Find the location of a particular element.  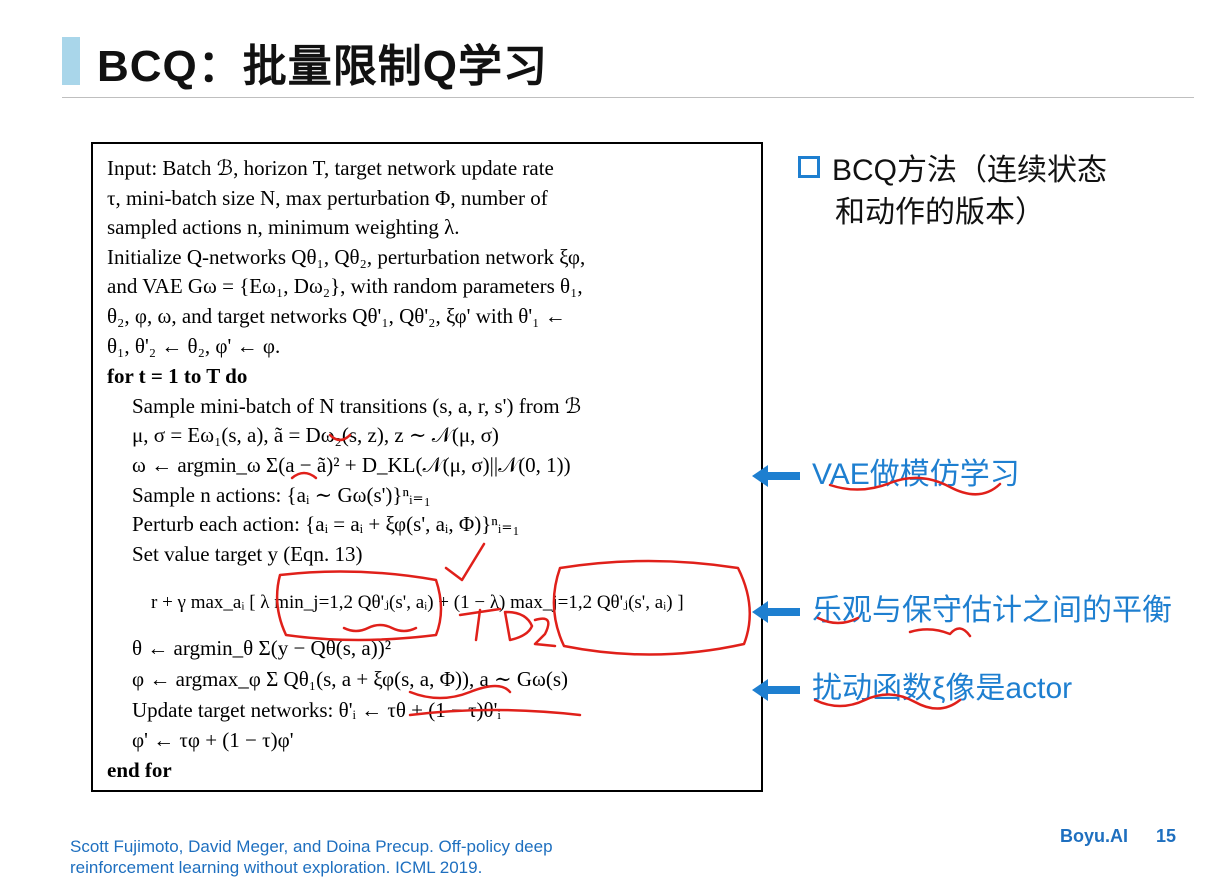

annotation-actor-text: 扰动函数ξ像是actor is located at coordinates (942, 688).